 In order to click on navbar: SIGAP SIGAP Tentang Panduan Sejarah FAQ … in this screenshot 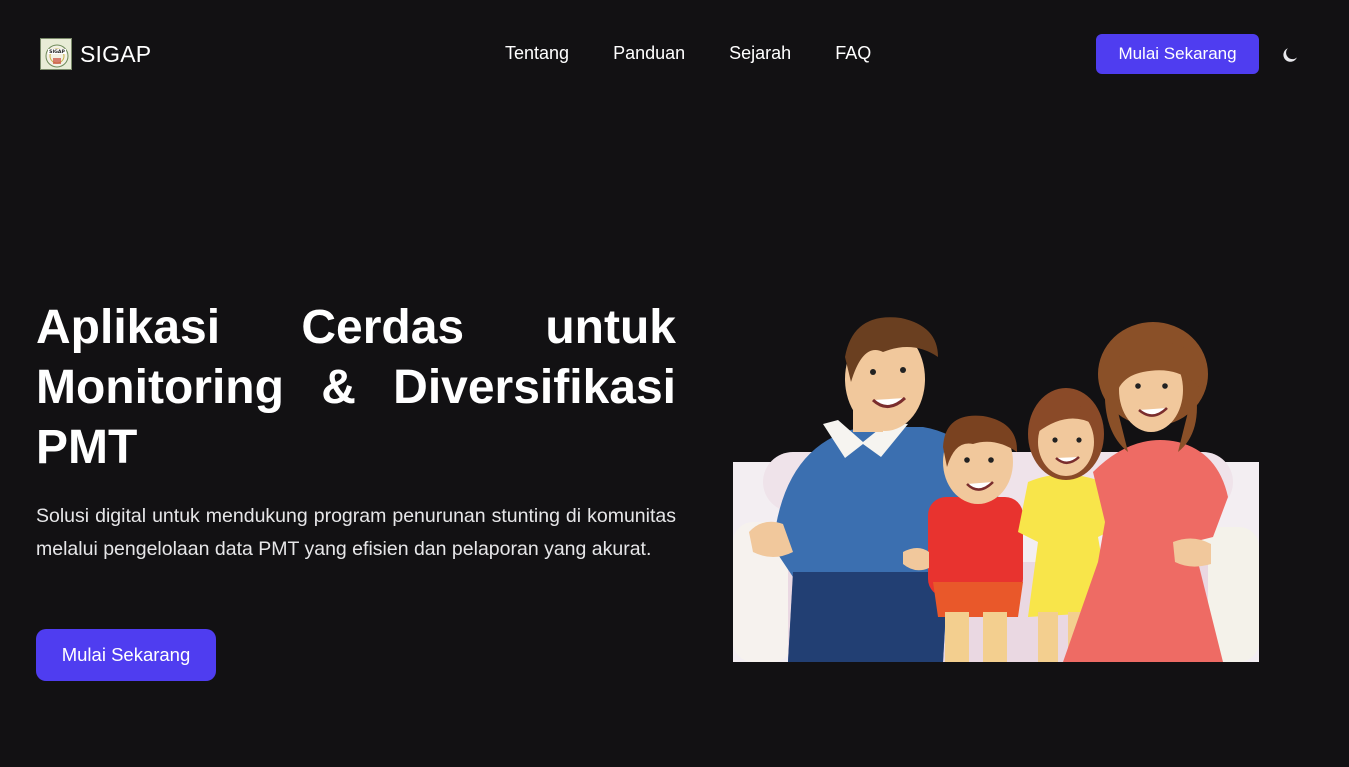, I will do `click(674, 54)`.